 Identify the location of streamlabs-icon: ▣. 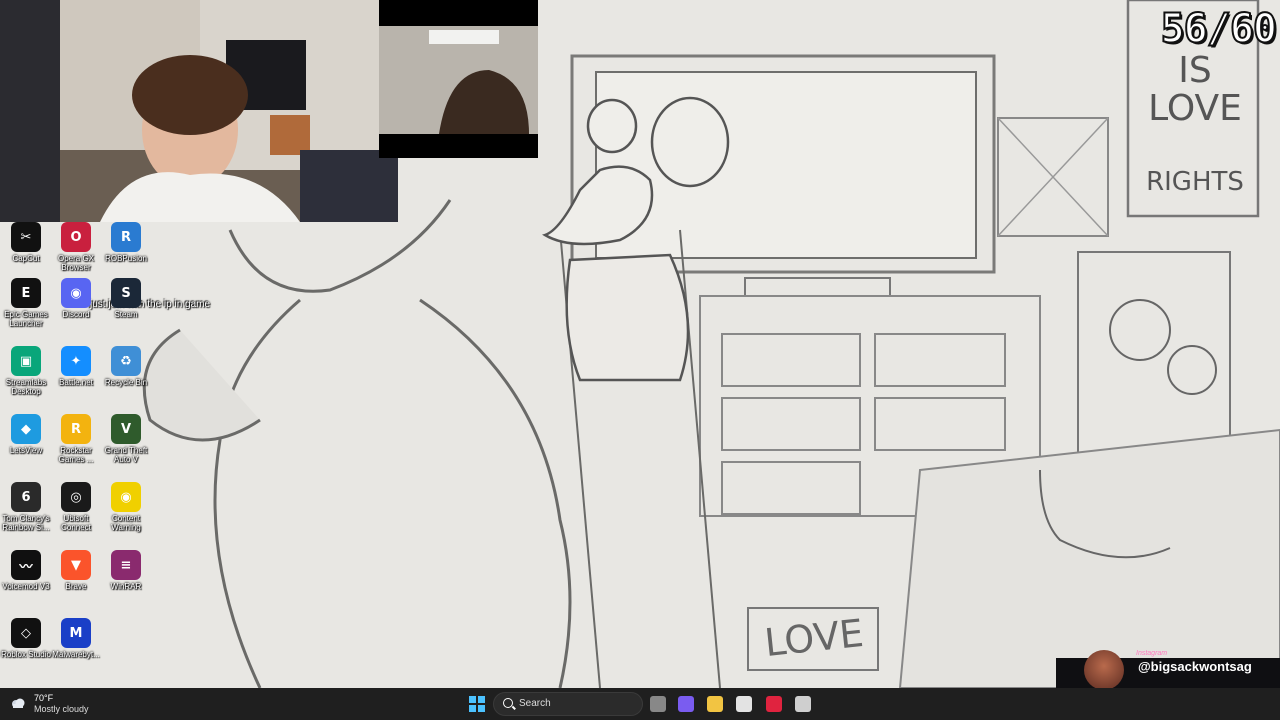
(26, 361).